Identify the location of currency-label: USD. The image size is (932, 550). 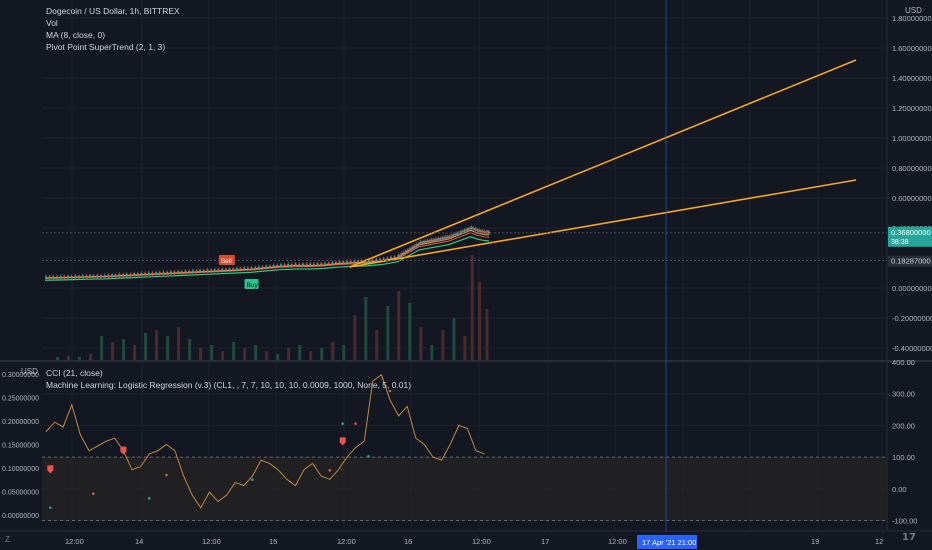
(913, 10).